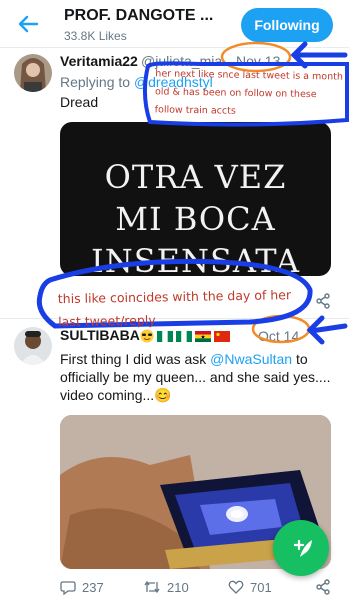 This screenshot has height=604, width=349. I want to click on image-text-line: OTRA VEZ, so click(195, 177).